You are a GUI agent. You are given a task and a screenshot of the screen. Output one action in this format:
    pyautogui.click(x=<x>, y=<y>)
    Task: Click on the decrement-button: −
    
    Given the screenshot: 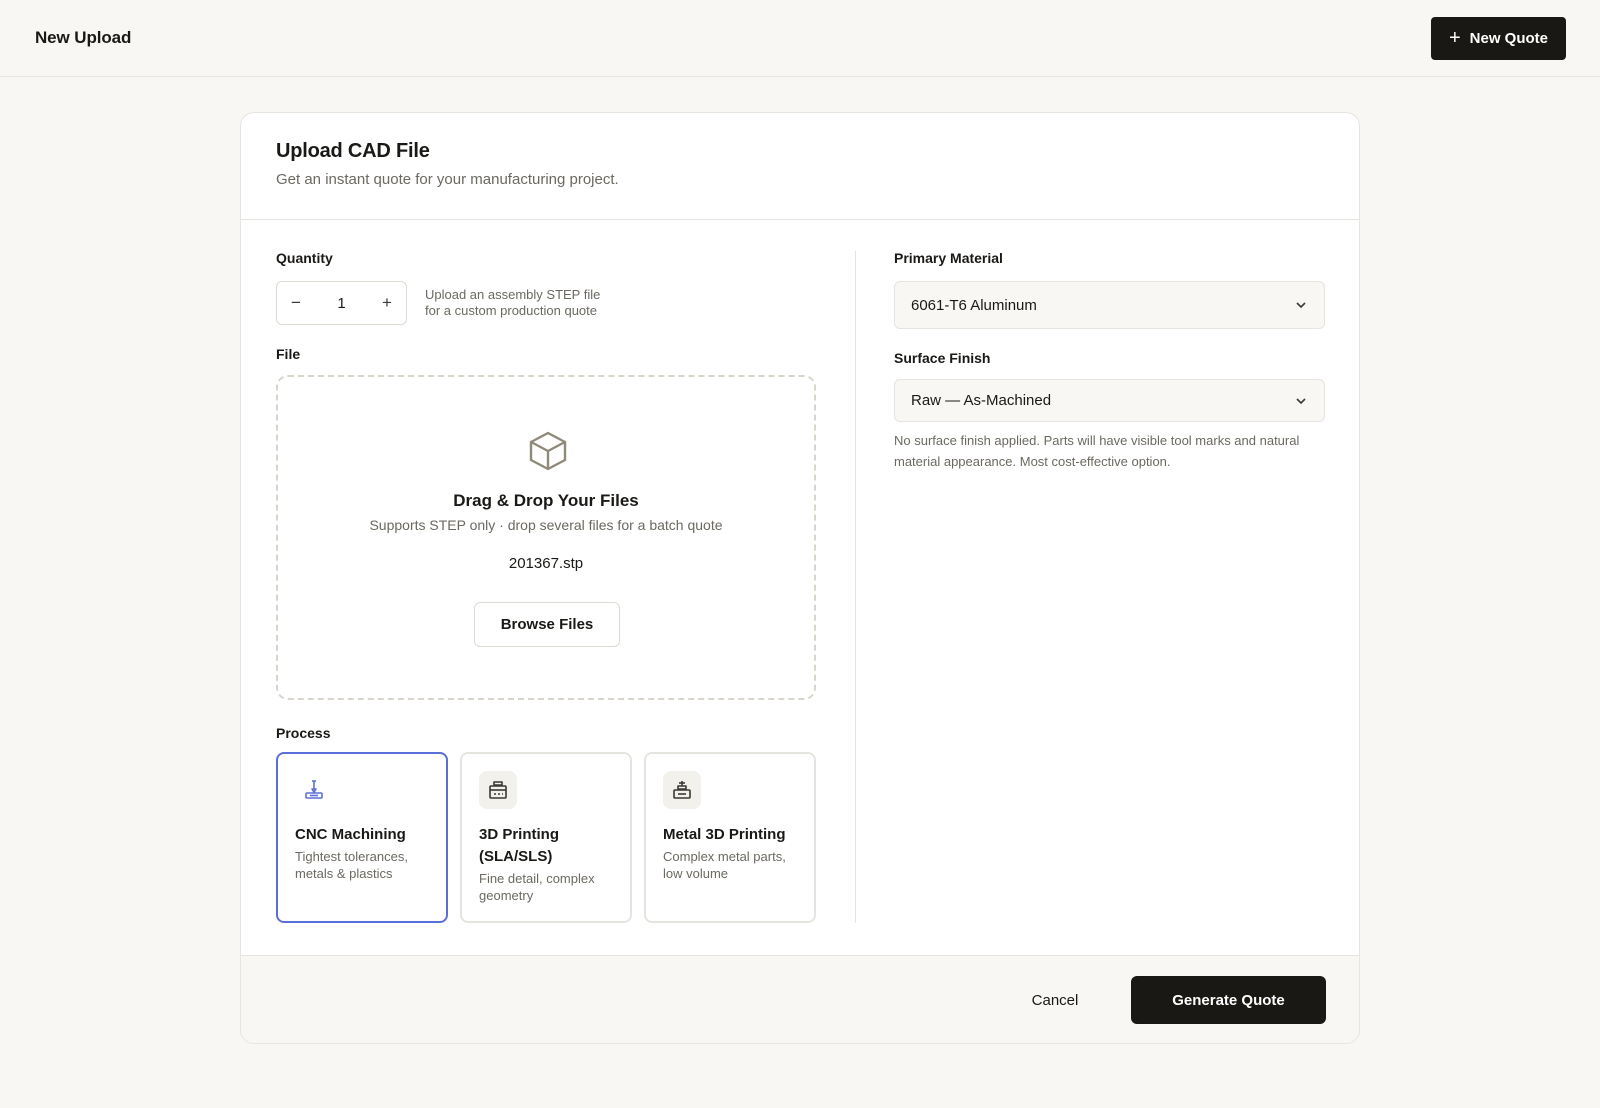 What is the action you would take?
    pyautogui.click(x=296, y=303)
    